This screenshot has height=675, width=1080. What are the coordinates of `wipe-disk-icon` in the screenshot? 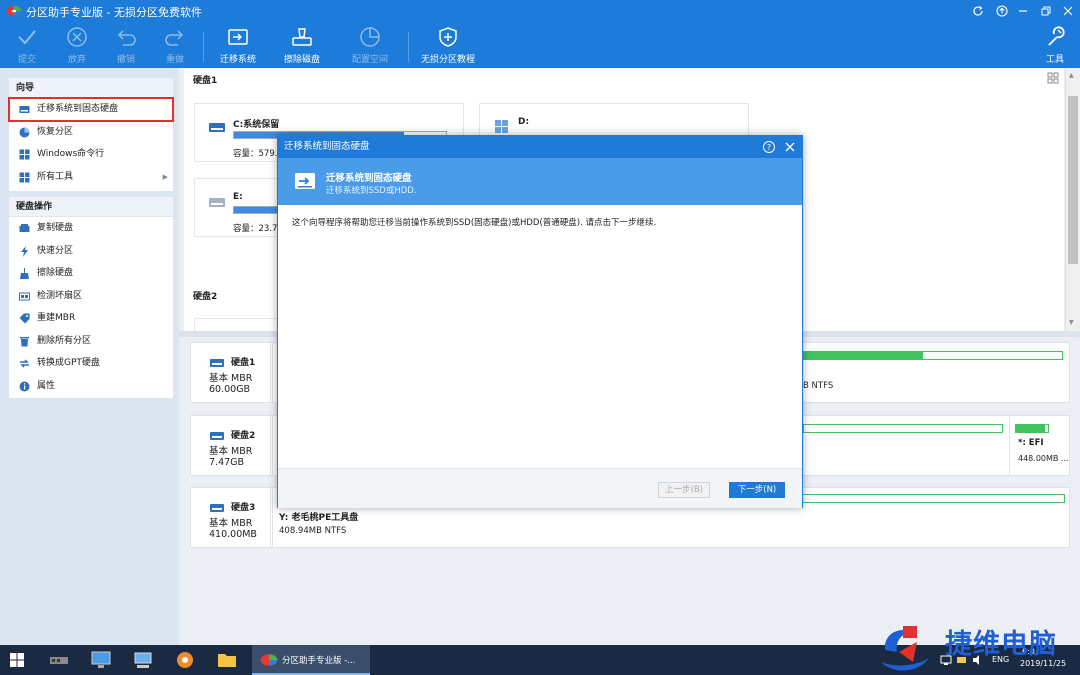 It's located at (302, 37).